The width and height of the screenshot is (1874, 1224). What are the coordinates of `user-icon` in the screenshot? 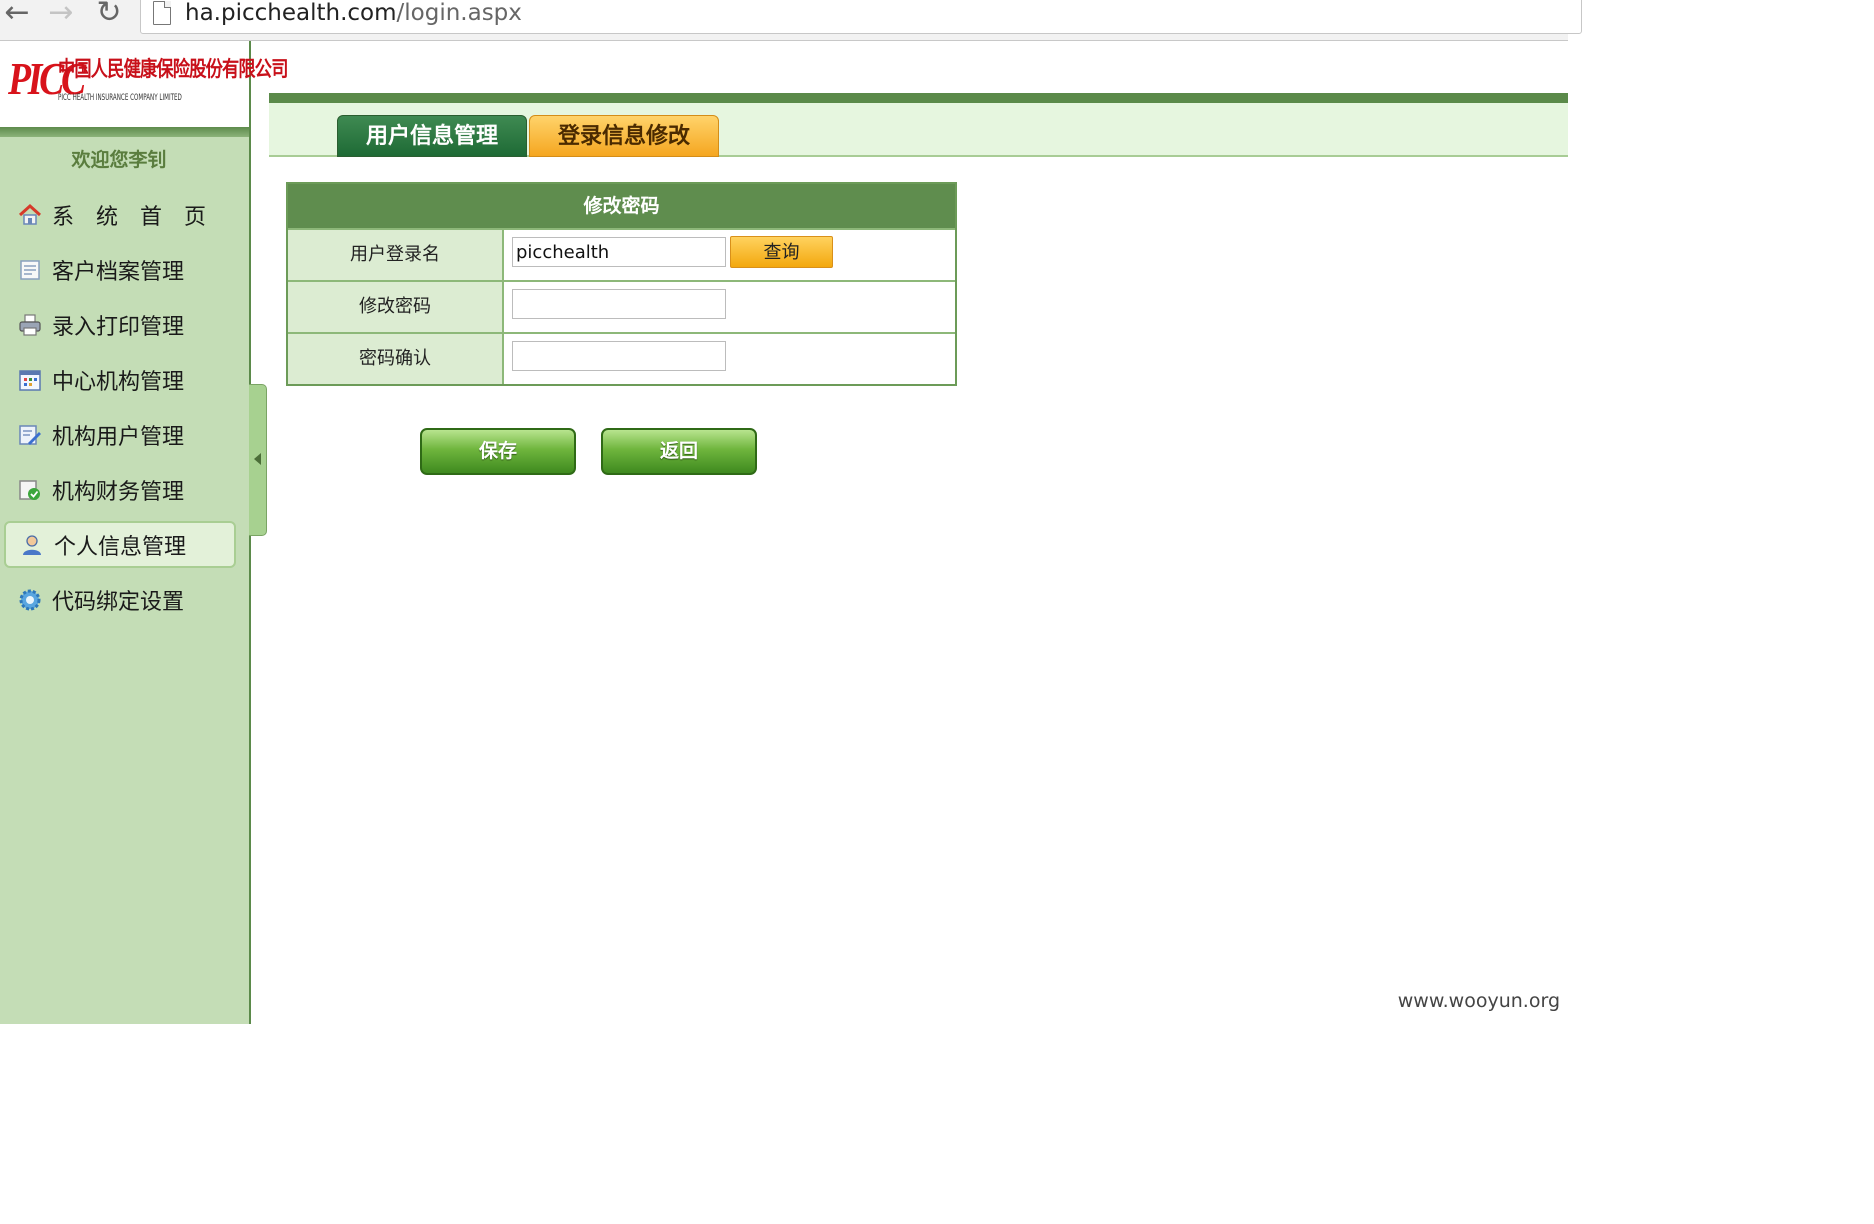 It's located at (32, 544).